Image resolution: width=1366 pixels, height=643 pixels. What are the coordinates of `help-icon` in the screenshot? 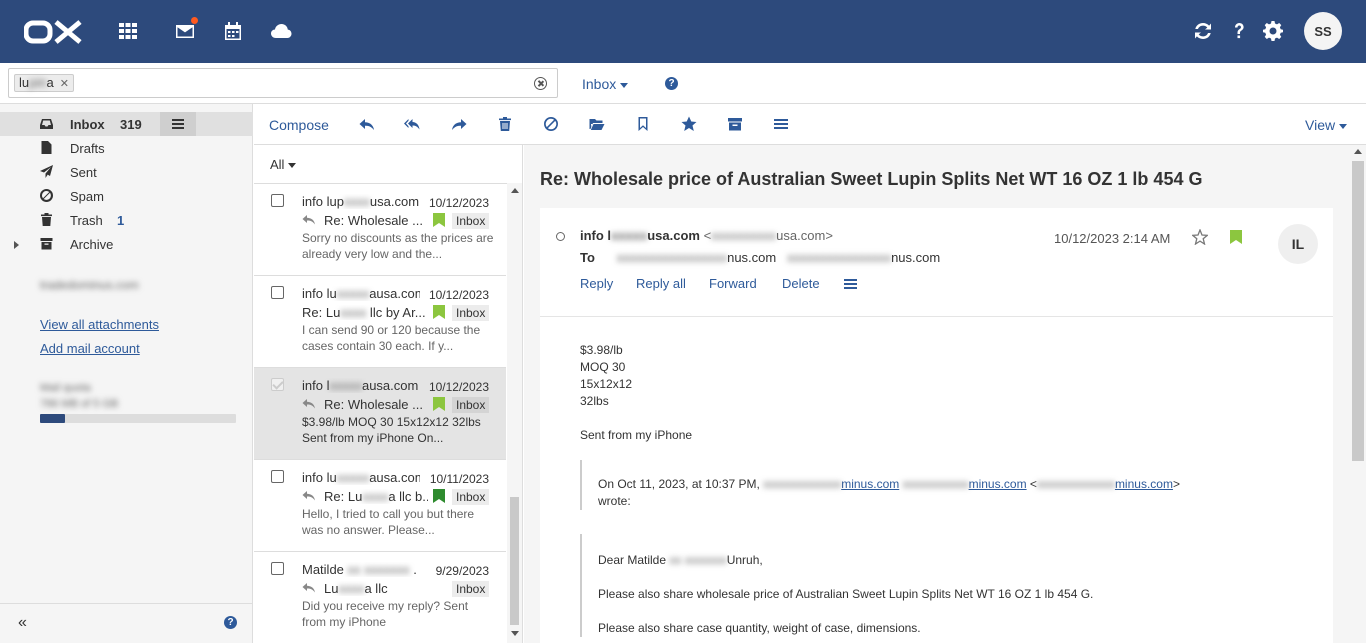 It's located at (1239, 31).